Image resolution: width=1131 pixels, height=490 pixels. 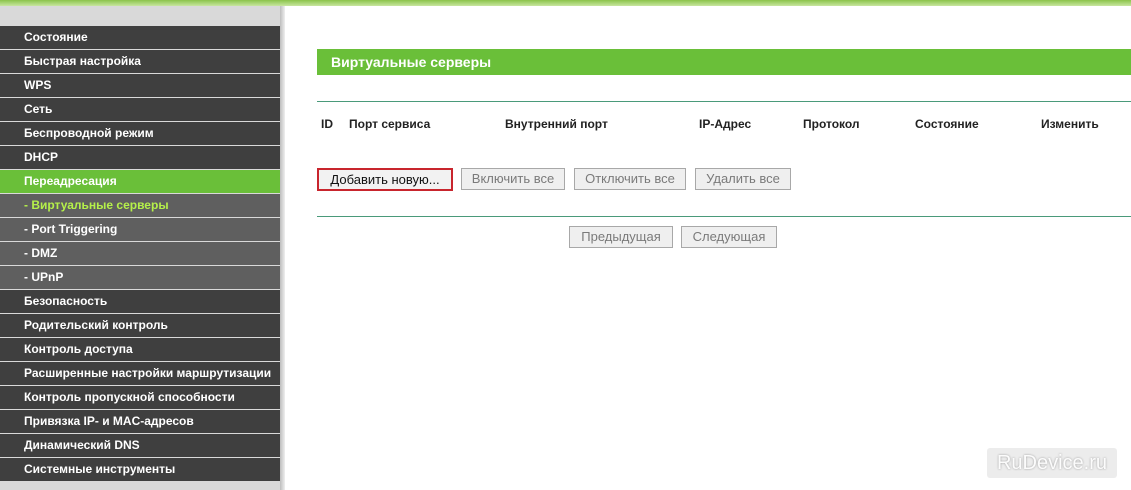 What do you see at coordinates (140, 37) in the screenshot?
I see `sidebar-item-0: Состояние` at bounding box center [140, 37].